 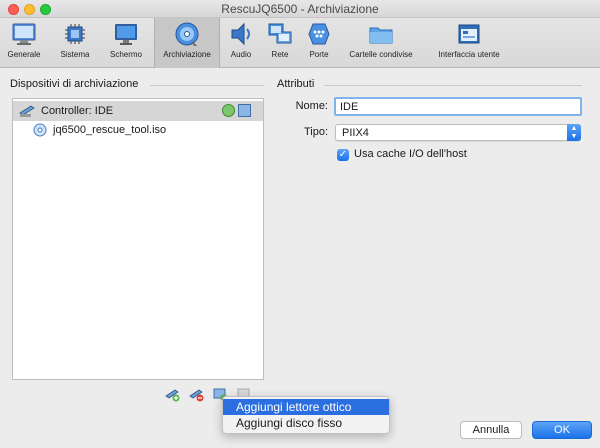 I want to click on network-icon, so click(x=280, y=33).